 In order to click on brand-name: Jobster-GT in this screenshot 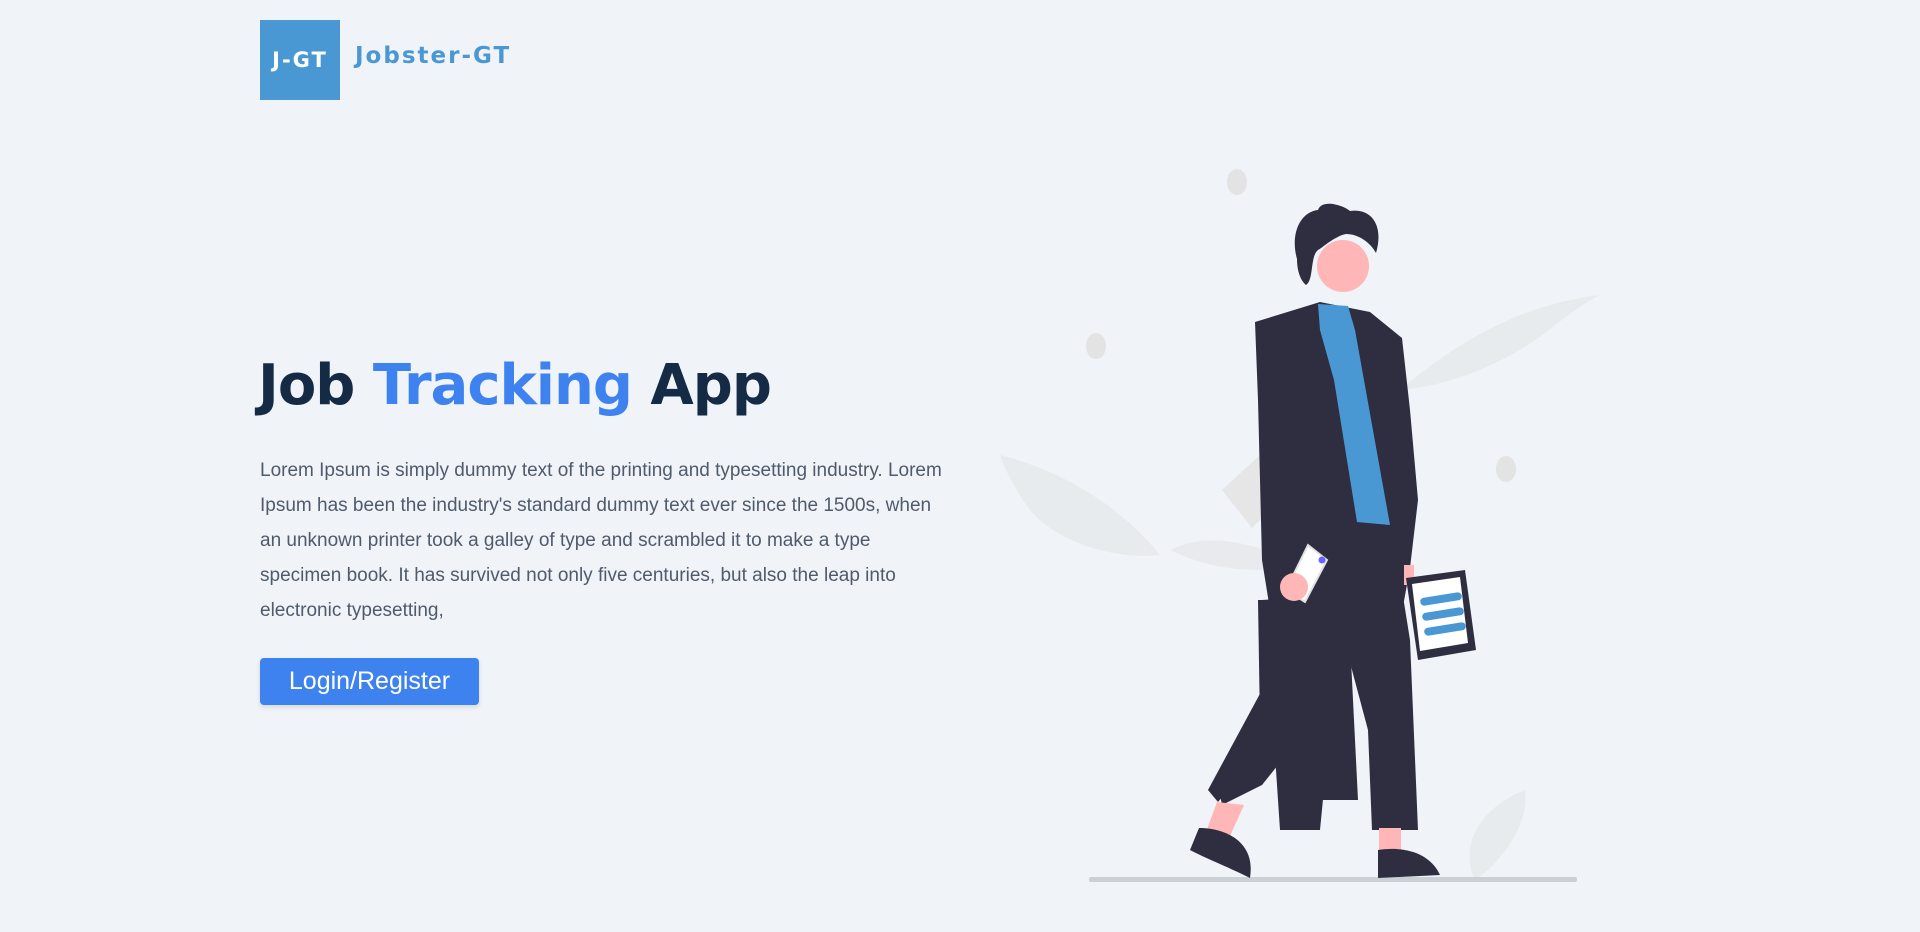, I will do `click(433, 56)`.